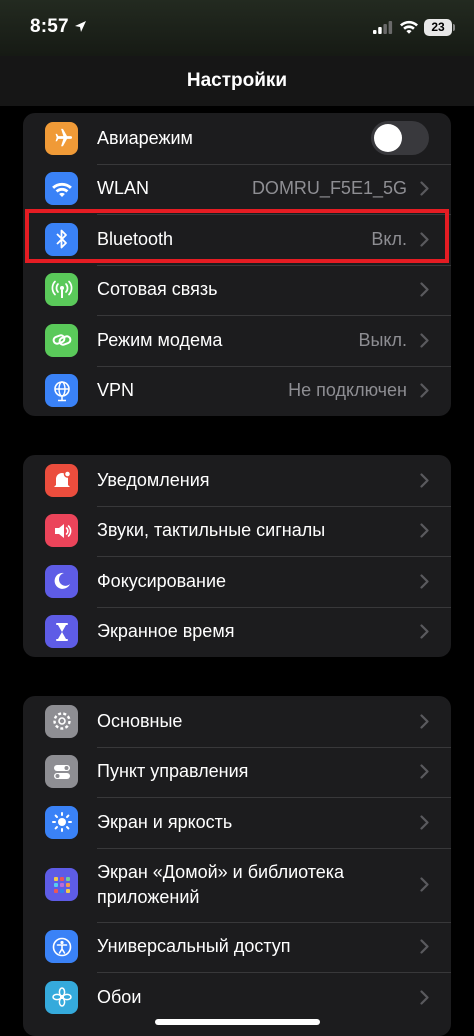 The height and width of the screenshot is (1036, 474). What do you see at coordinates (383, 27) in the screenshot?
I see `cellular-signal-icon` at bounding box center [383, 27].